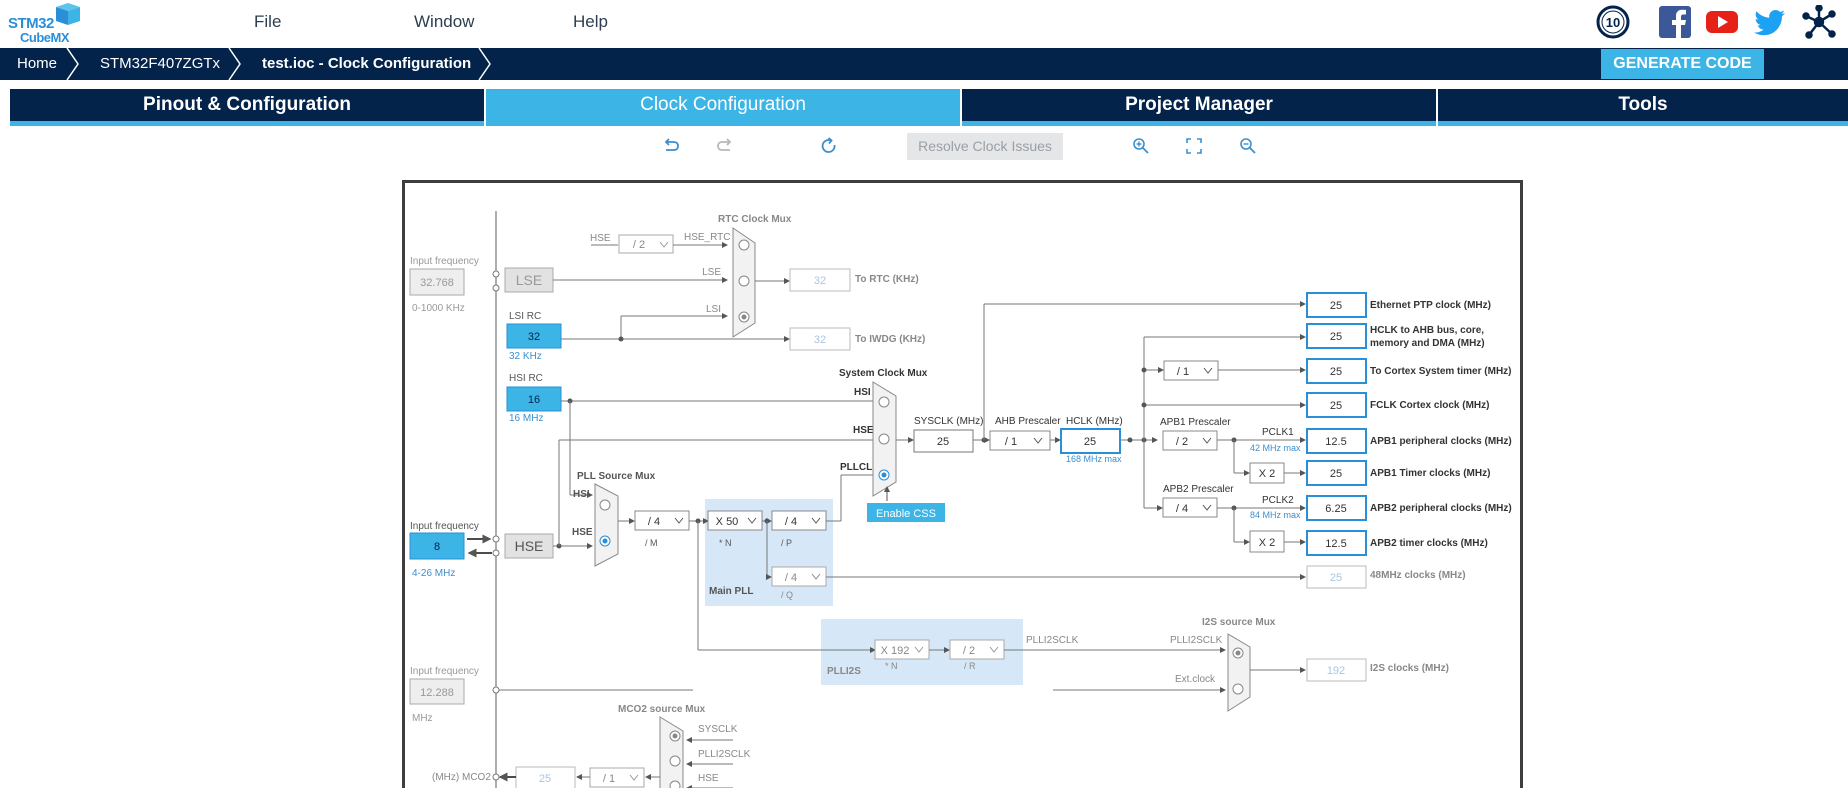 This screenshot has width=1848, height=788. I want to click on rtc-clock-mux-title: RTC Clock Mux, so click(755, 219).